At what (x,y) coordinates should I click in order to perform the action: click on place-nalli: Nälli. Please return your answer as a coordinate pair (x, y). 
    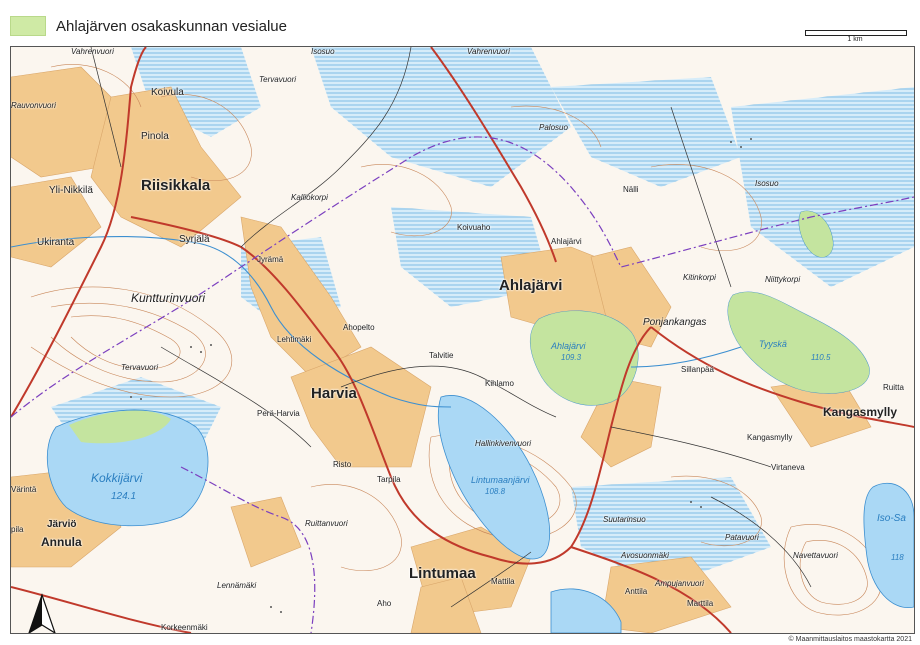
    Looking at the image, I should click on (631, 189).